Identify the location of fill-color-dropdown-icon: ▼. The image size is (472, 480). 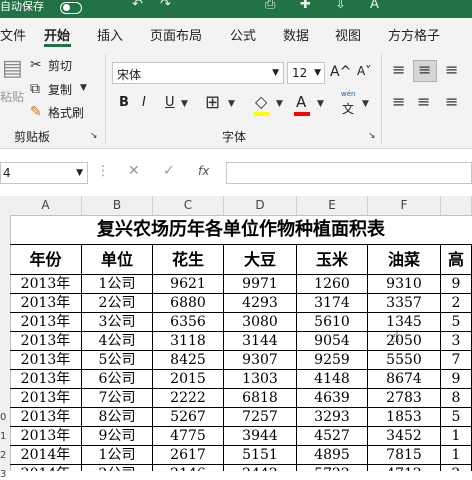
(279, 104).